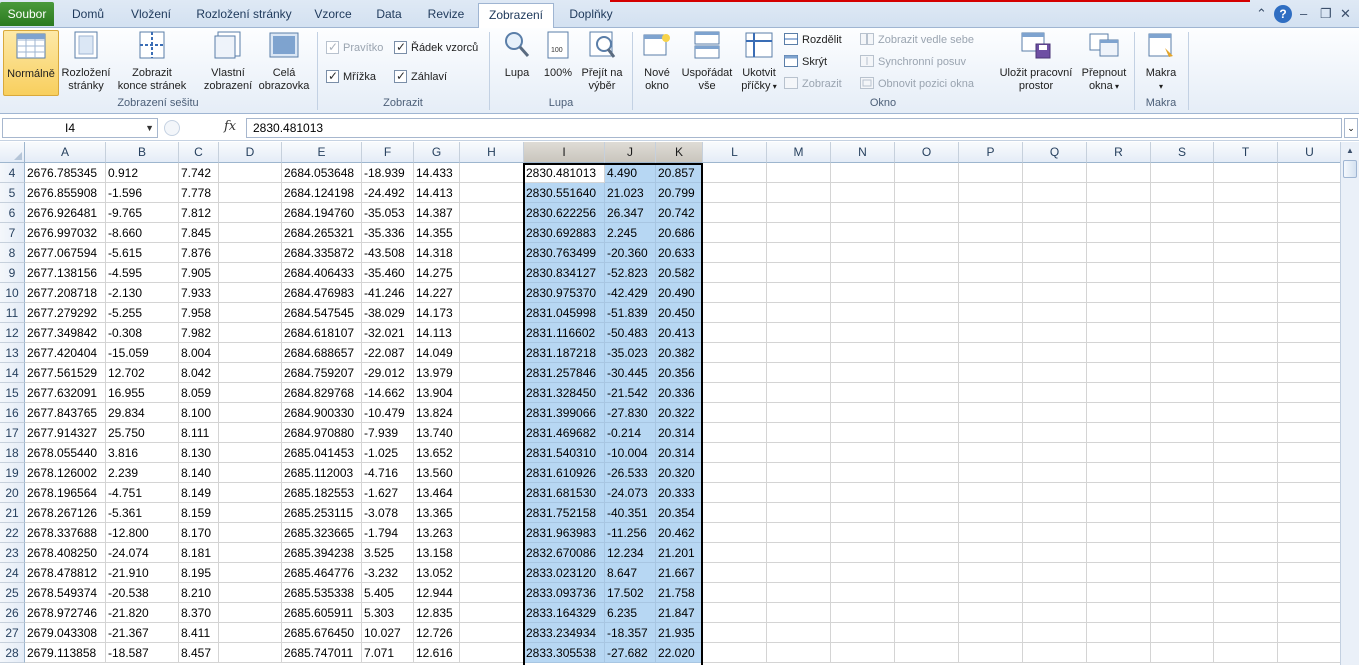  Describe the element at coordinates (679, 633) in the screenshot. I see `cell-k27: 21.935` at that location.